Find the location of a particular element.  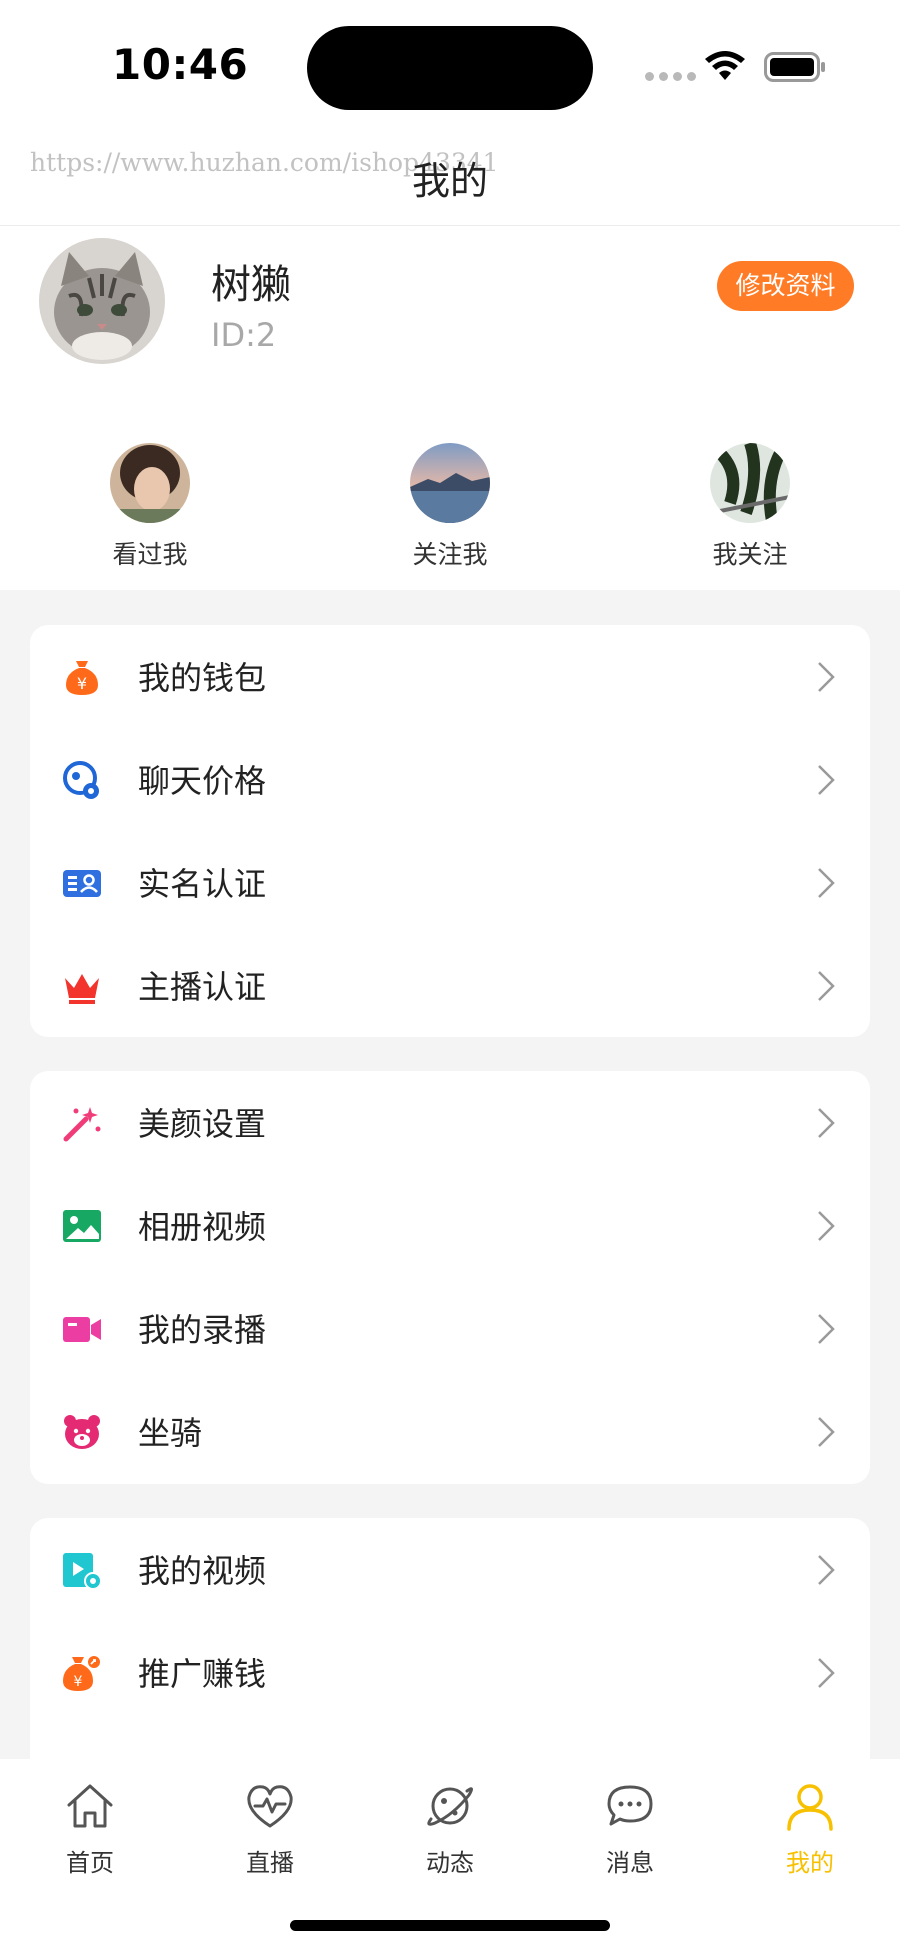

menu-item-wallet: ¥ 我的钱包 is located at coordinates (450, 676).